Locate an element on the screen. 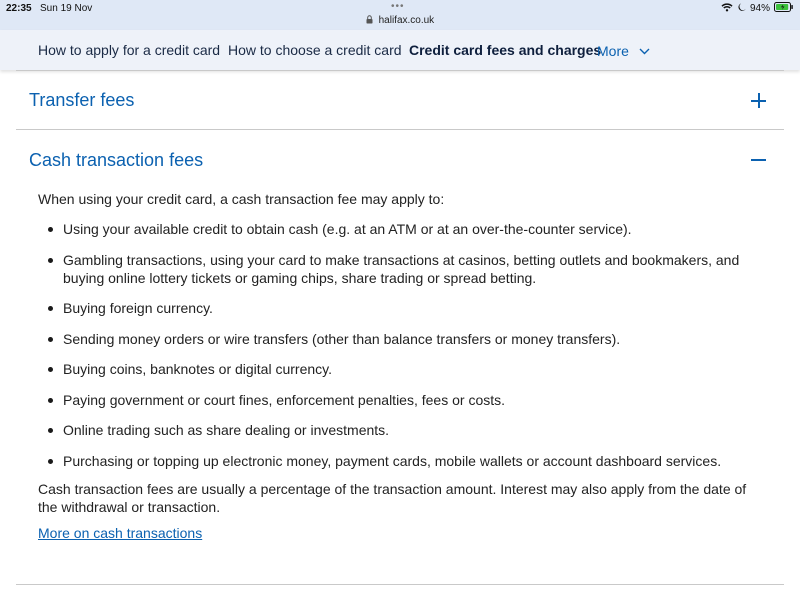  accordion-title-cash-transaction-fees: Cash transaction fees is located at coordinates (116, 160).